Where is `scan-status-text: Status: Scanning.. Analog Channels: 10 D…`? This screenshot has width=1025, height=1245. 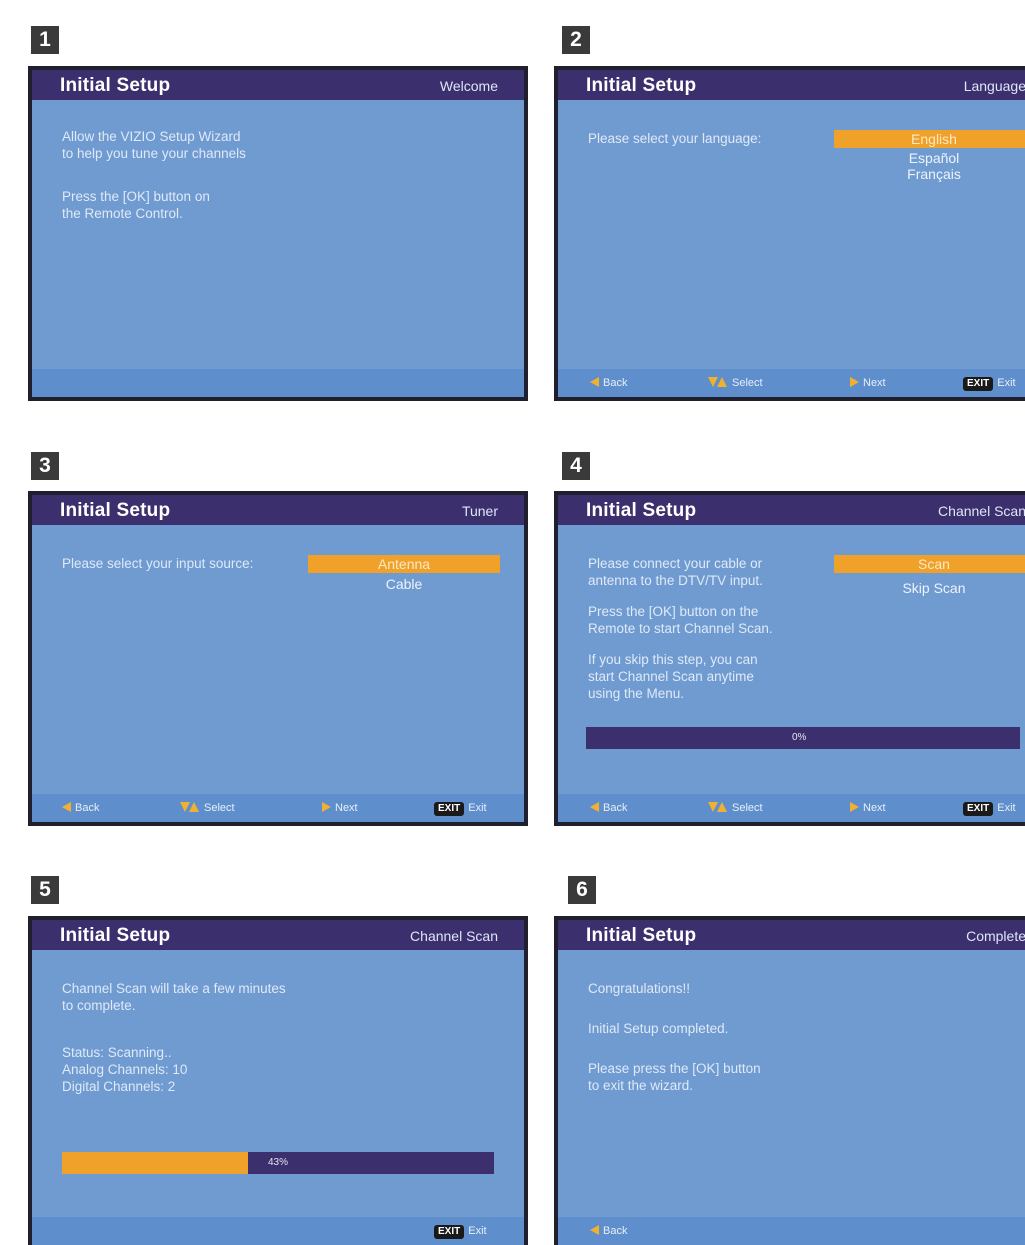
scan-status-text: Status: Scanning.. Analog Channels: 10 D… is located at coordinates (125, 1069).